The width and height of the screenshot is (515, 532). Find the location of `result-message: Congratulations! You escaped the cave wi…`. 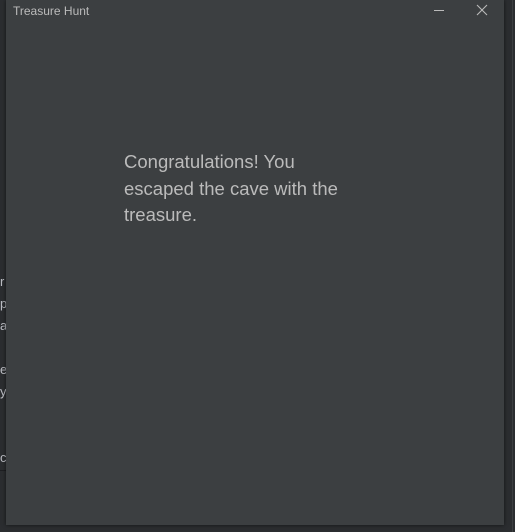

result-message: Congratulations! You escaped the cave wi… is located at coordinates (231, 188).